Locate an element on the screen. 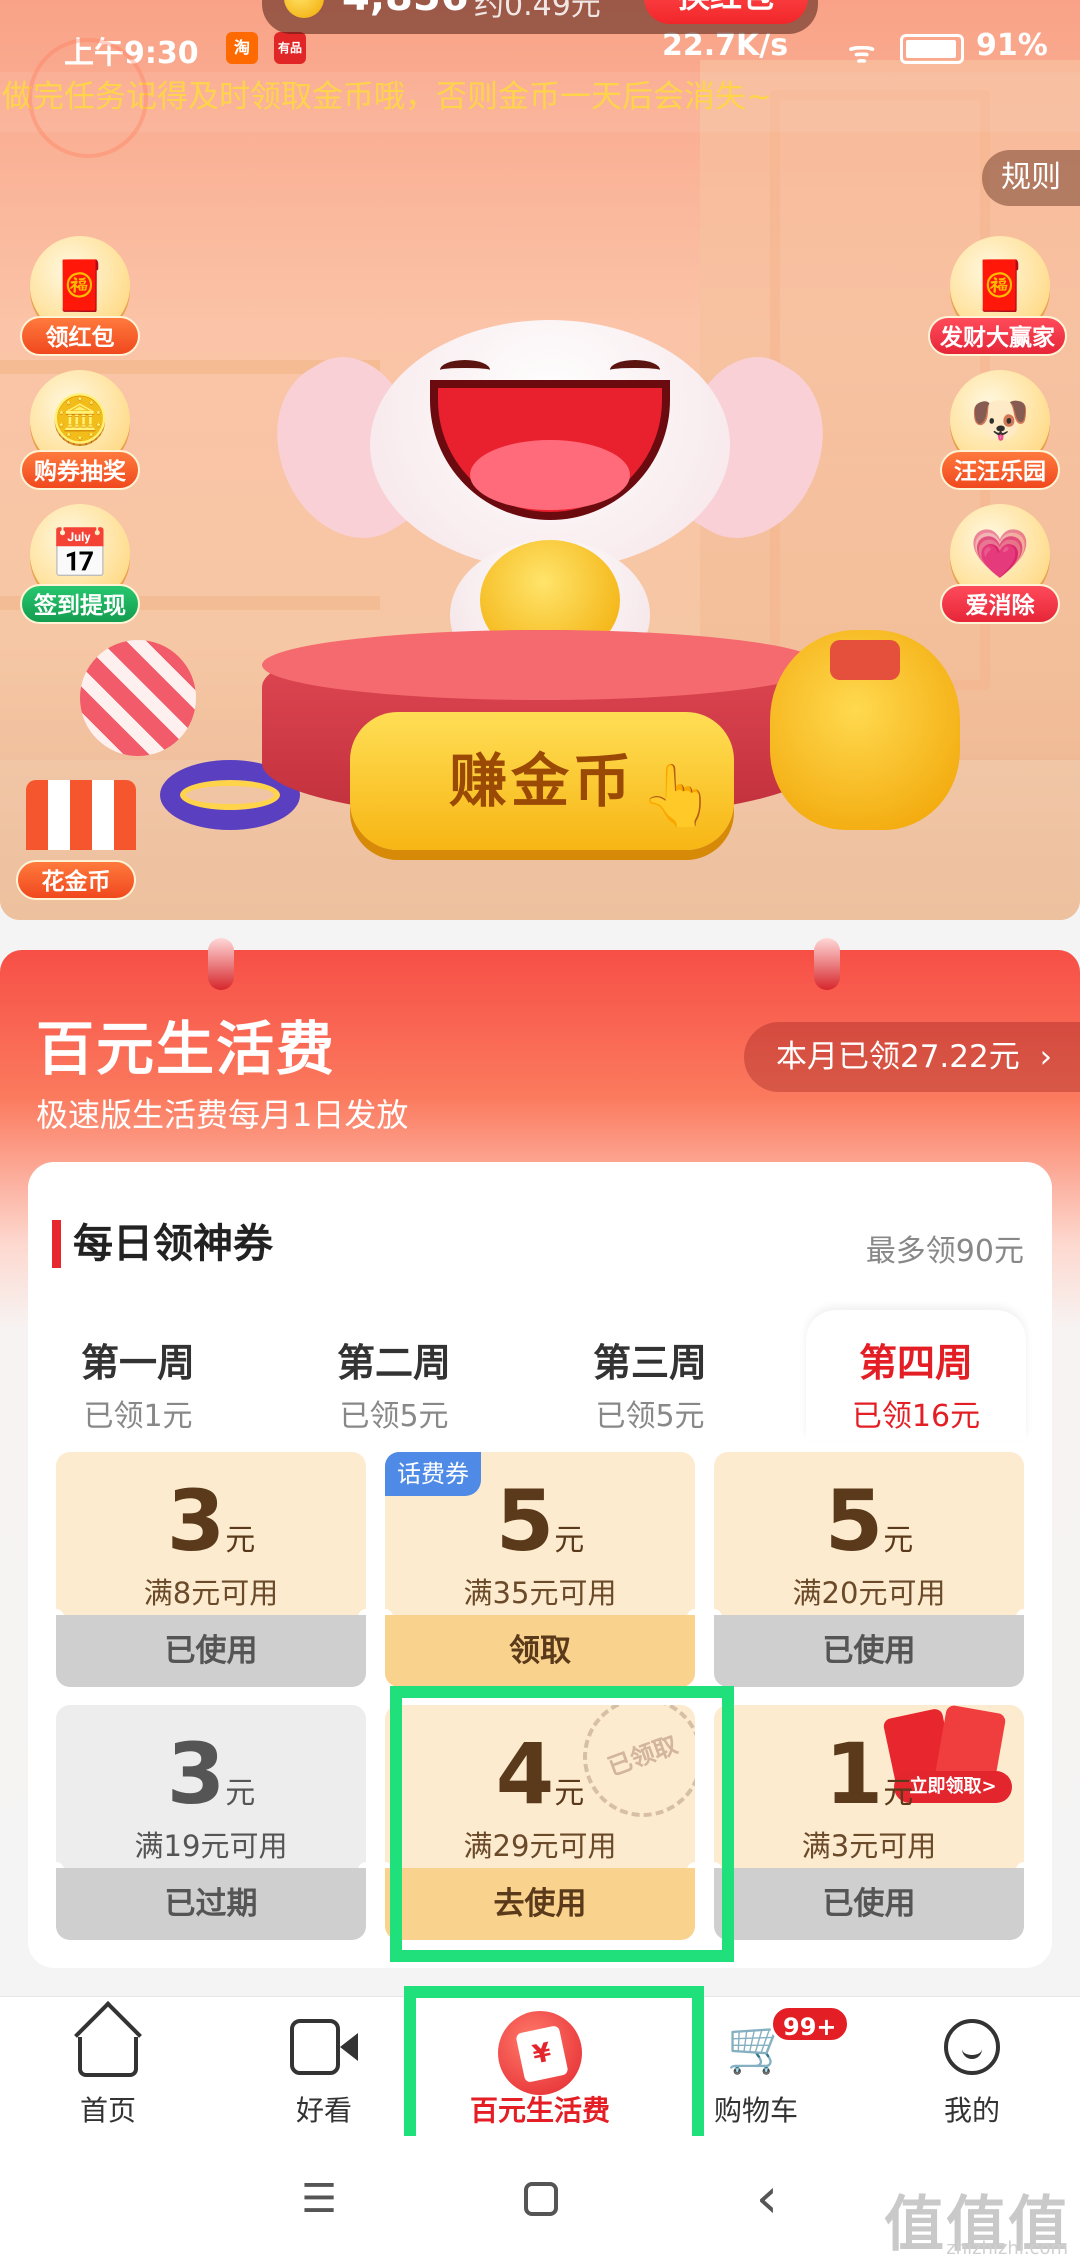  heart-match-entry: 💗 爱消除 is located at coordinates (1000, 564).